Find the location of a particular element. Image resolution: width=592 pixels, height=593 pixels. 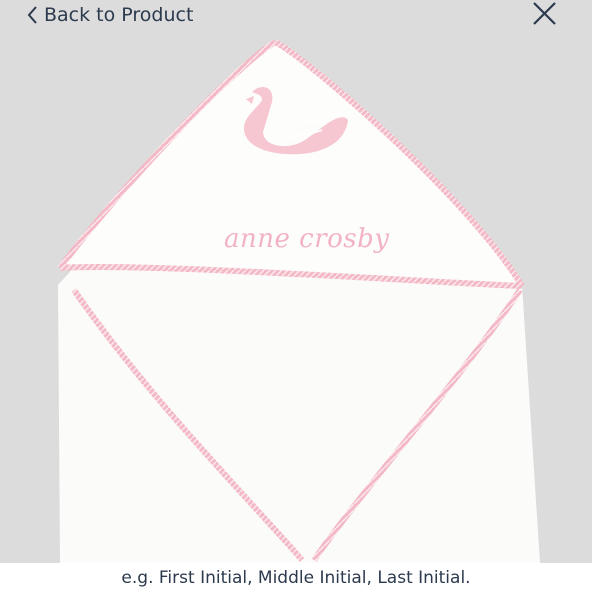

top-bar: Back to Product is located at coordinates (296, 15).